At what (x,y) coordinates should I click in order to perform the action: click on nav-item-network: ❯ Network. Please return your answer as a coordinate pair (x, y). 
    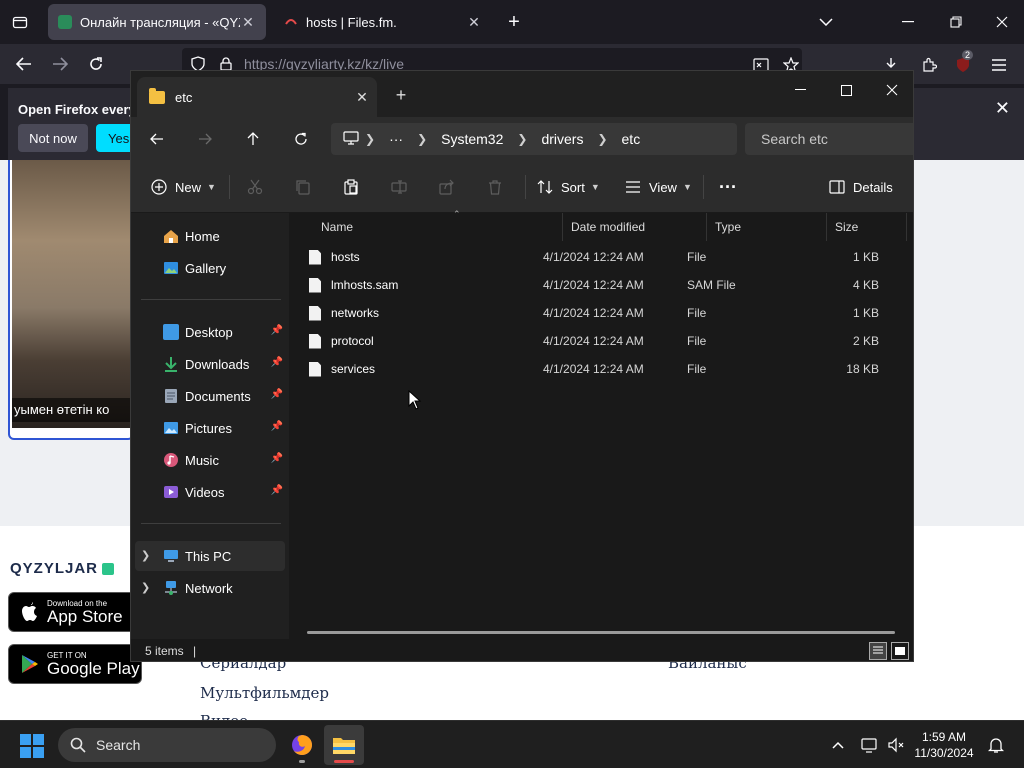
    Looking at the image, I should click on (210, 588).